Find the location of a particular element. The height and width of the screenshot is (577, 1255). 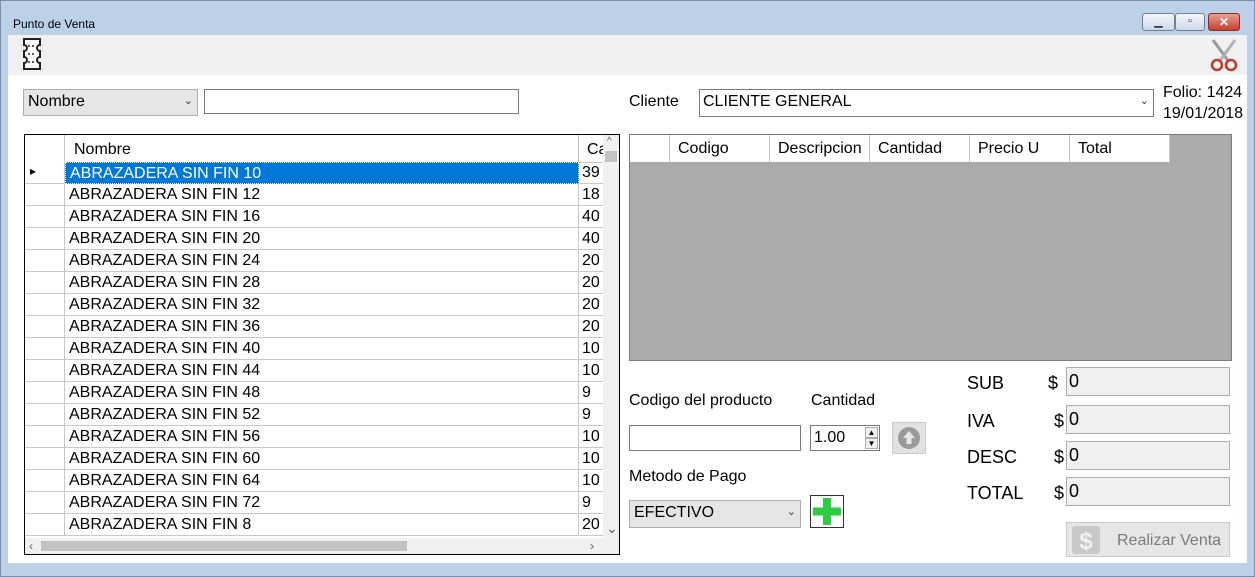

scroll-left-icon: ‹ is located at coordinates (31, 546).